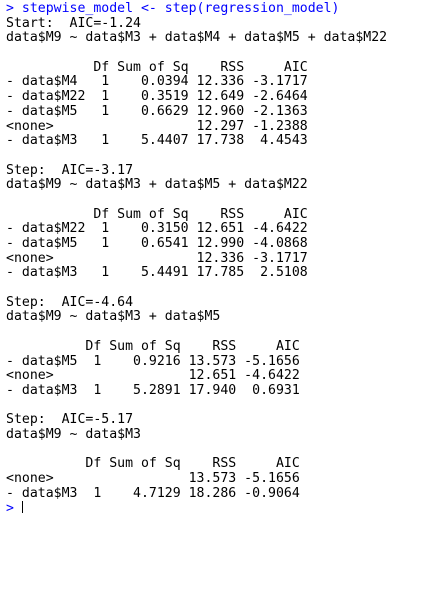 The image size is (435, 605). What do you see at coordinates (220, 508) in the screenshot?
I see `console-prompt-line: >` at bounding box center [220, 508].